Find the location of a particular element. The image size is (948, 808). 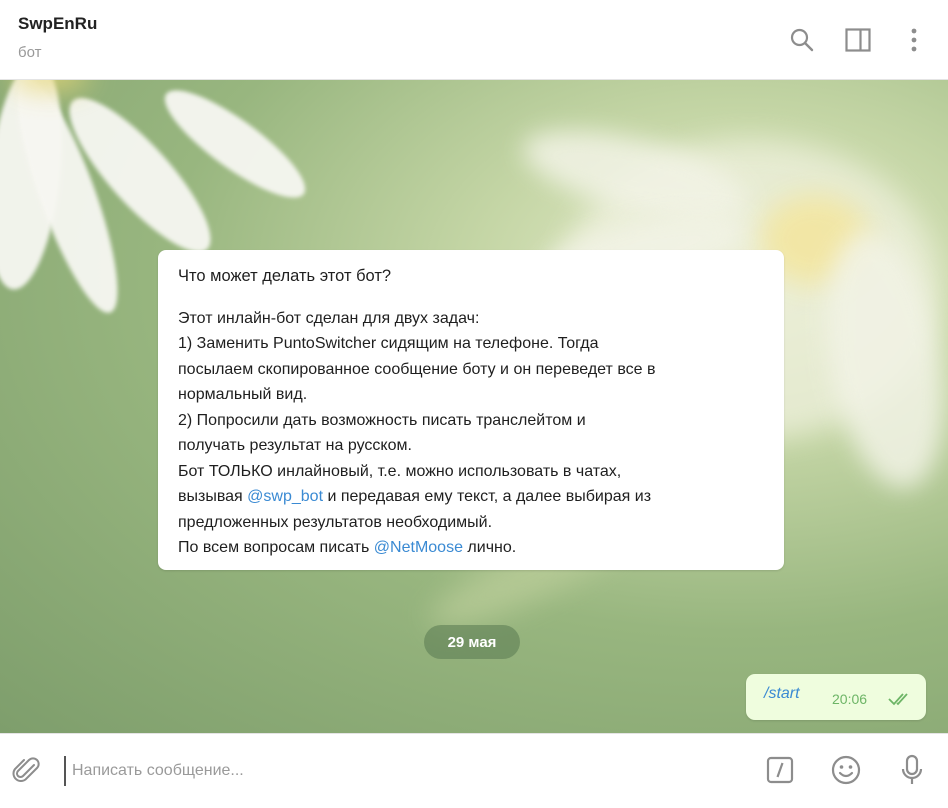

card-text: По всем вопросам писать is located at coordinates (276, 547).